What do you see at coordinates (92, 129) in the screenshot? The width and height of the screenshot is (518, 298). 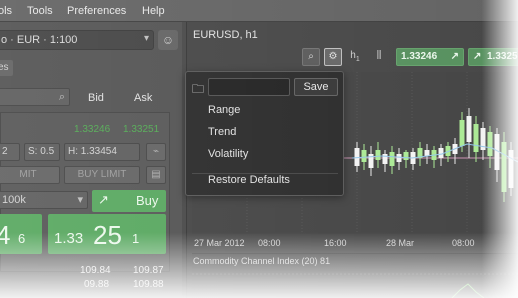 I see `bid-price-small: 1.33246` at bounding box center [92, 129].